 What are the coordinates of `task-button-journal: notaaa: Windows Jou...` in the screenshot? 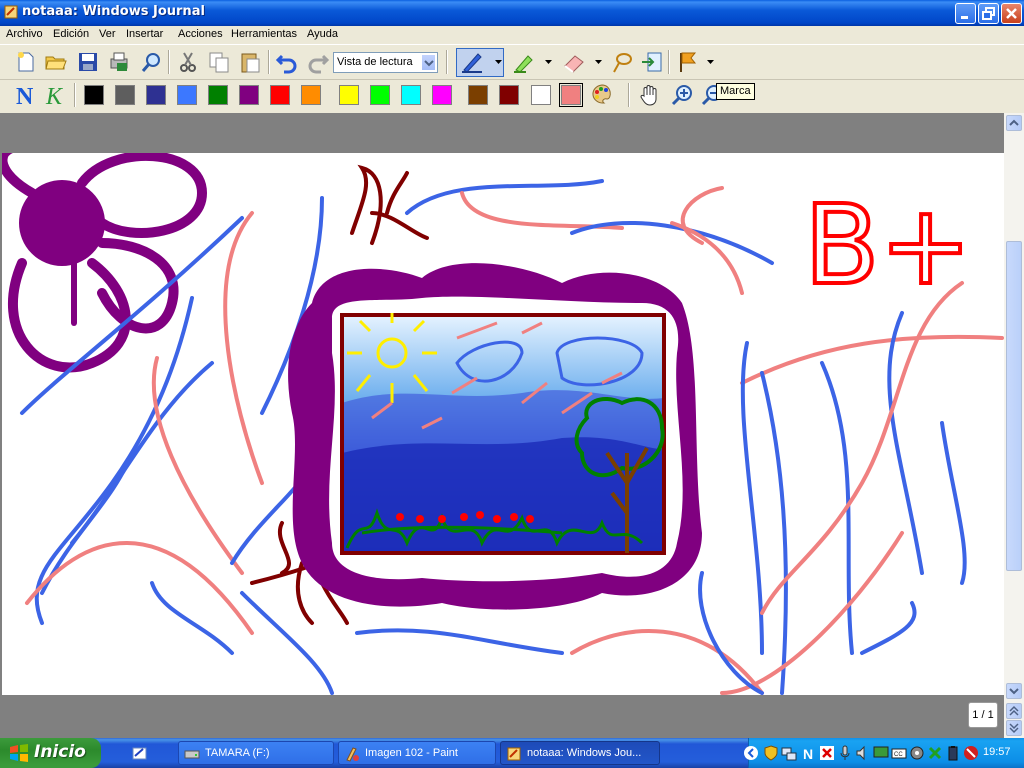 It's located at (580, 753).